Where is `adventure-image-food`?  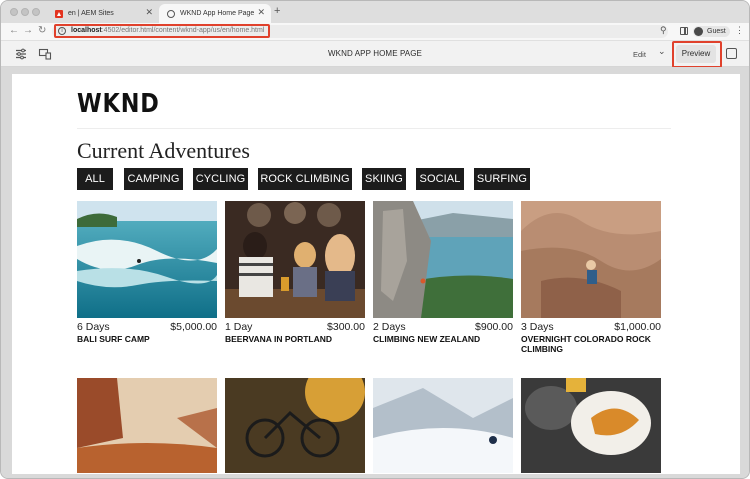
adventure-image-food is located at coordinates (591, 425).